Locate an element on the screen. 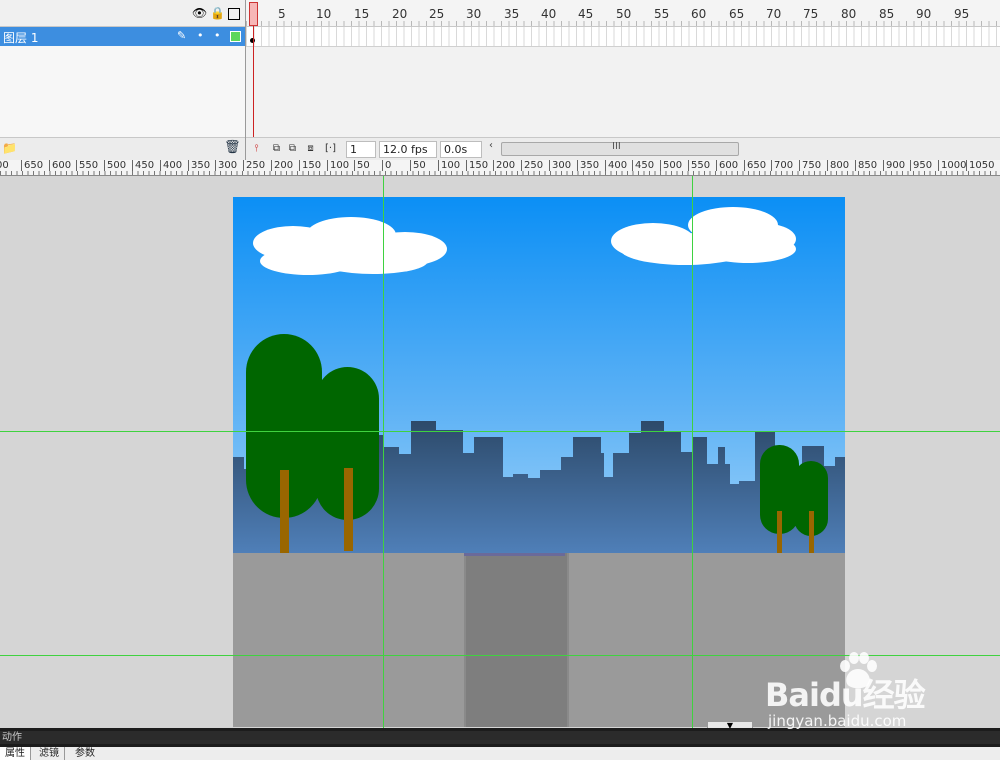 The image size is (1000, 760). frame-number: 60 is located at coordinates (699, 14).